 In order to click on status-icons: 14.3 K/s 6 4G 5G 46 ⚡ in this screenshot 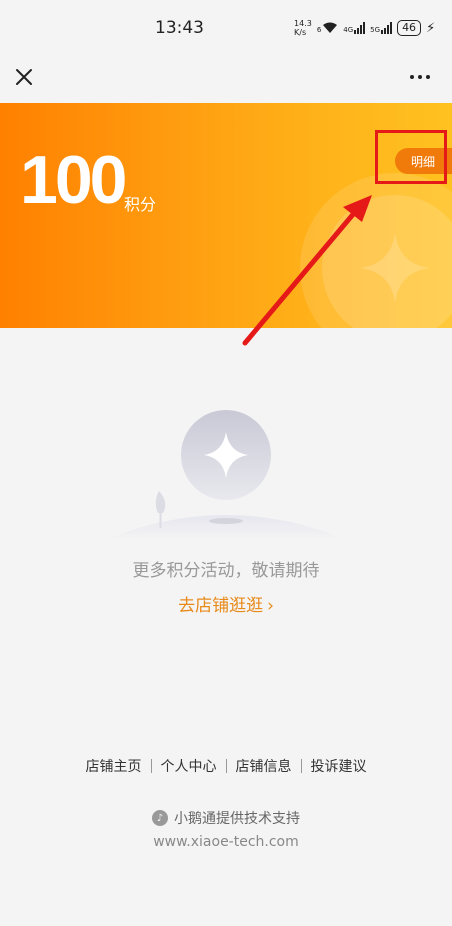, I will do `click(364, 28)`.